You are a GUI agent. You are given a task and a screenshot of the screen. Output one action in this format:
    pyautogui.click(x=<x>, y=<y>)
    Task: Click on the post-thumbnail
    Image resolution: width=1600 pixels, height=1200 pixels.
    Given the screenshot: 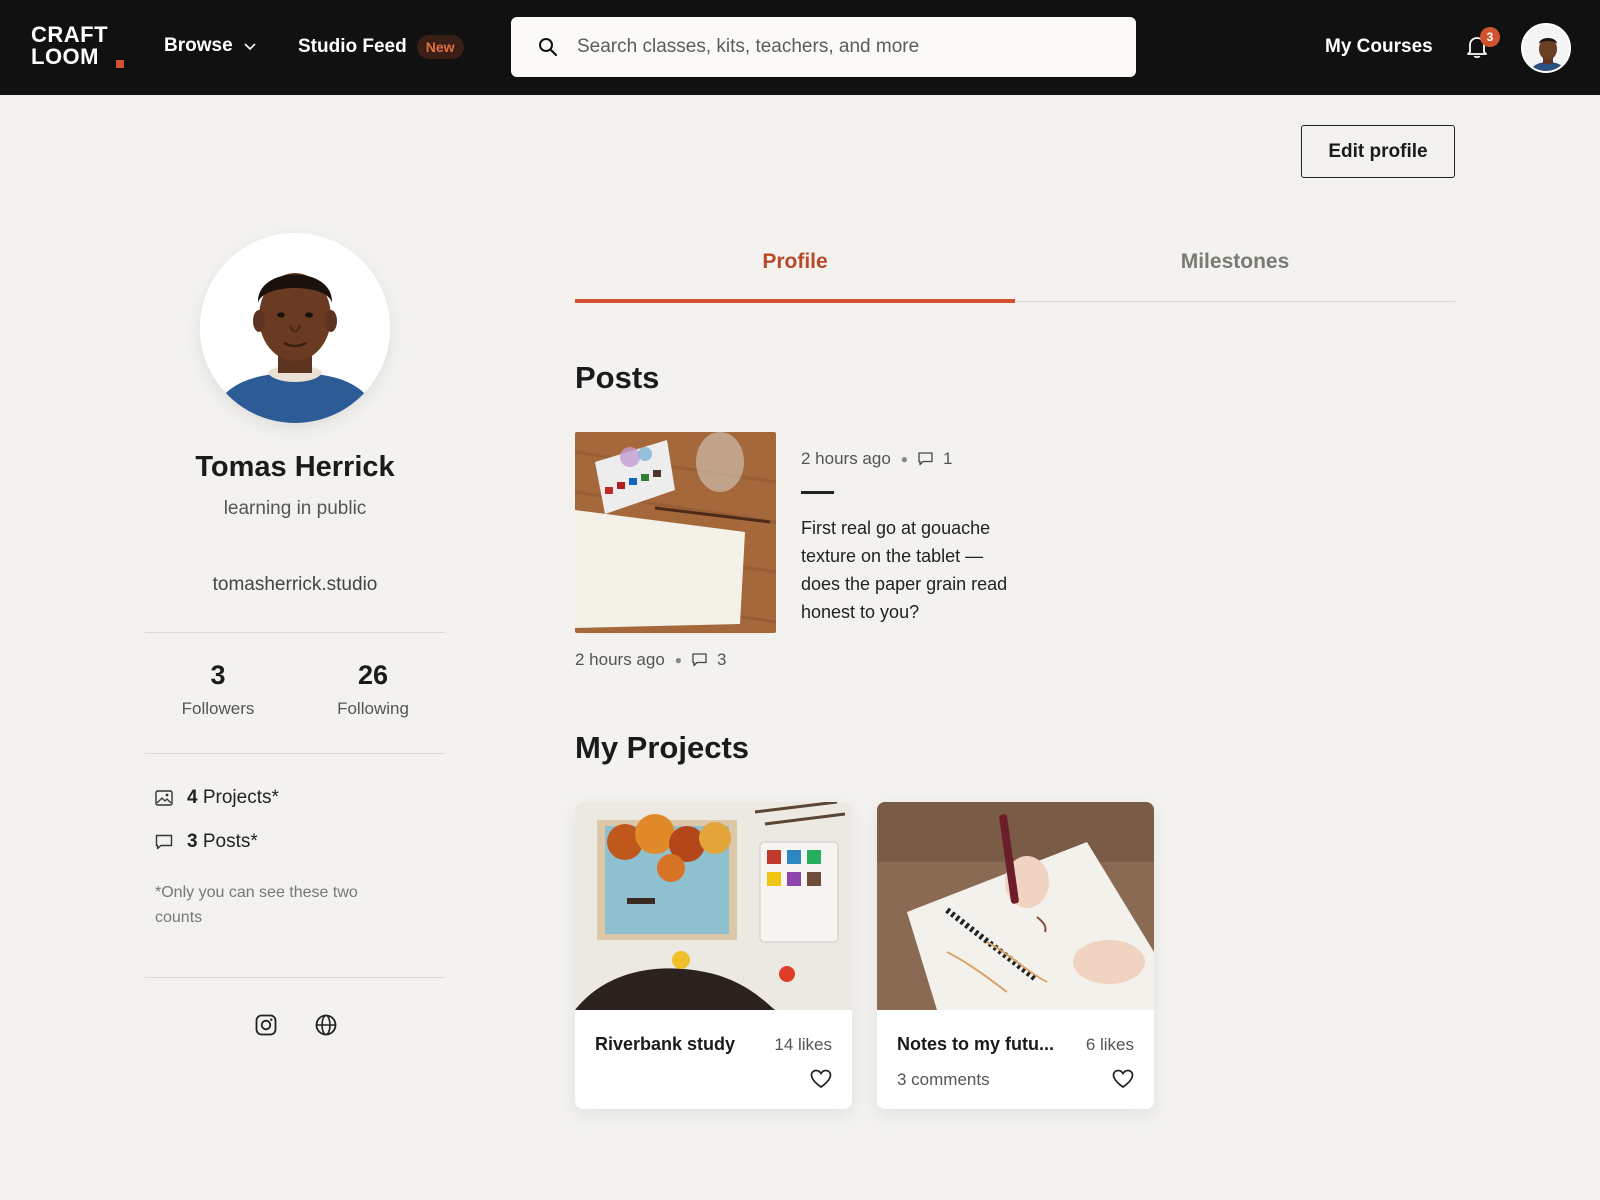 What is the action you would take?
    pyautogui.click(x=675, y=532)
    